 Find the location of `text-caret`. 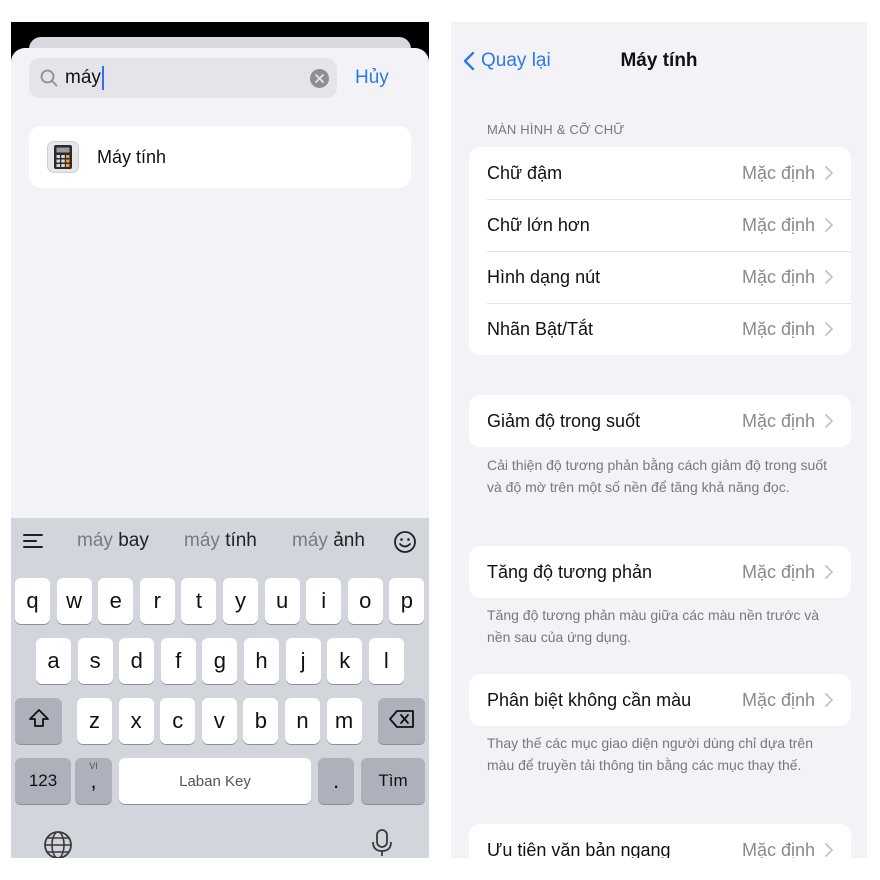

text-caret is located at coordinates (102, 78).